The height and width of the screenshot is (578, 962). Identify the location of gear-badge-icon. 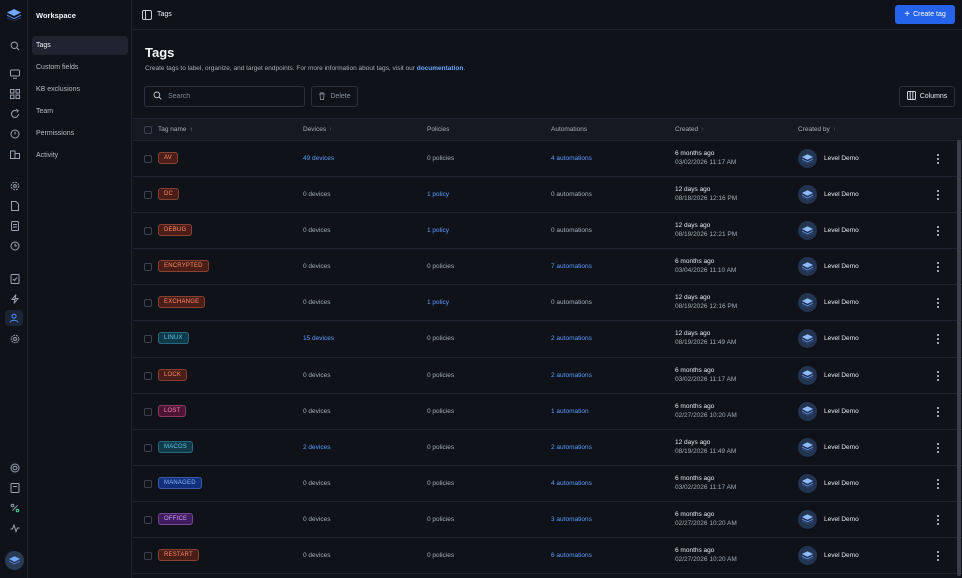
(14, 185).